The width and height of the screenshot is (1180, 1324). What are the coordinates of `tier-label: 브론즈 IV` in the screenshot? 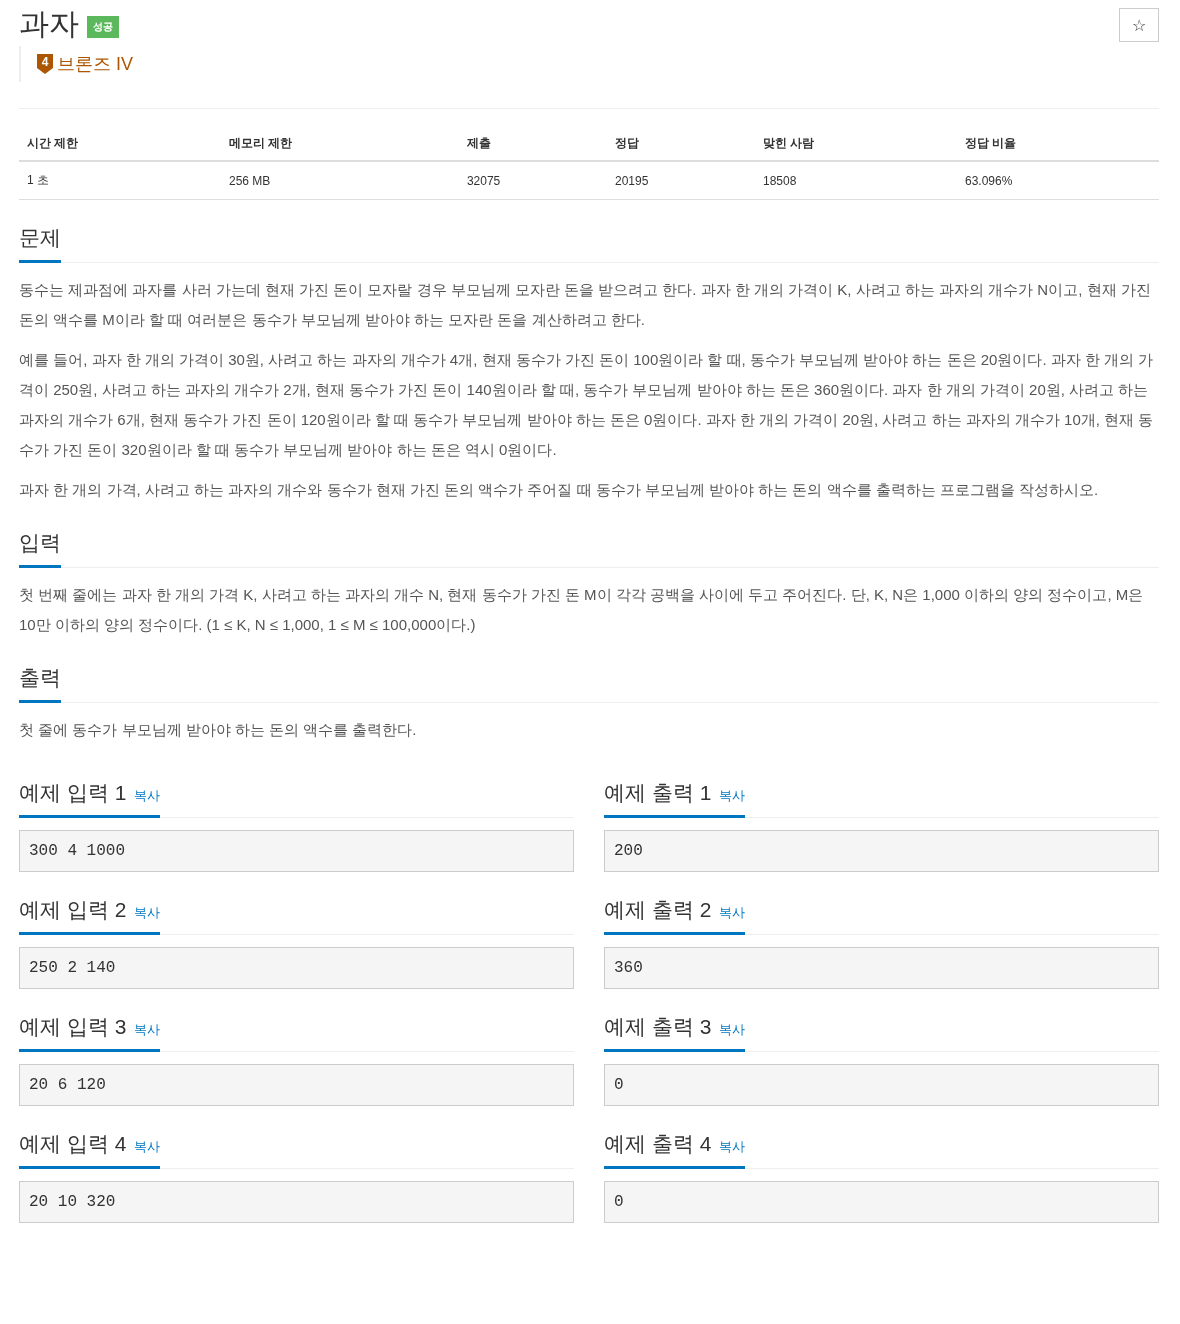 It's located at (95, 64).